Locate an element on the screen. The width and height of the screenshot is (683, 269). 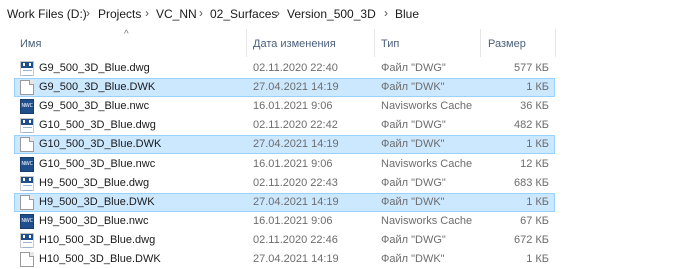
file-name: G10_500_3D_Blue.DWK is located at coordinates (100, 144).